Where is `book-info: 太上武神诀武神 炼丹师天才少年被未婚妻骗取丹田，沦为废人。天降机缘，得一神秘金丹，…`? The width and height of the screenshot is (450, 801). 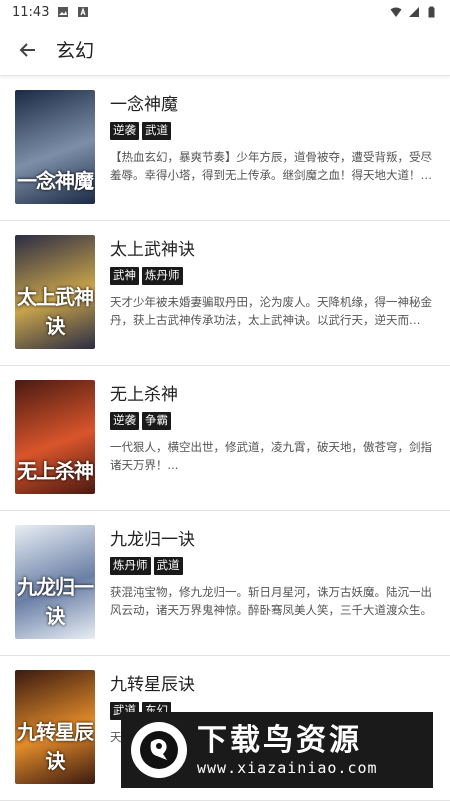
book-info: 太上武神诀武神 炼丹师天才少年被未婚妻骗取丹田，沦为废人。天降机缘，得一神秘金丹，… is located at coordinates (272, 300).